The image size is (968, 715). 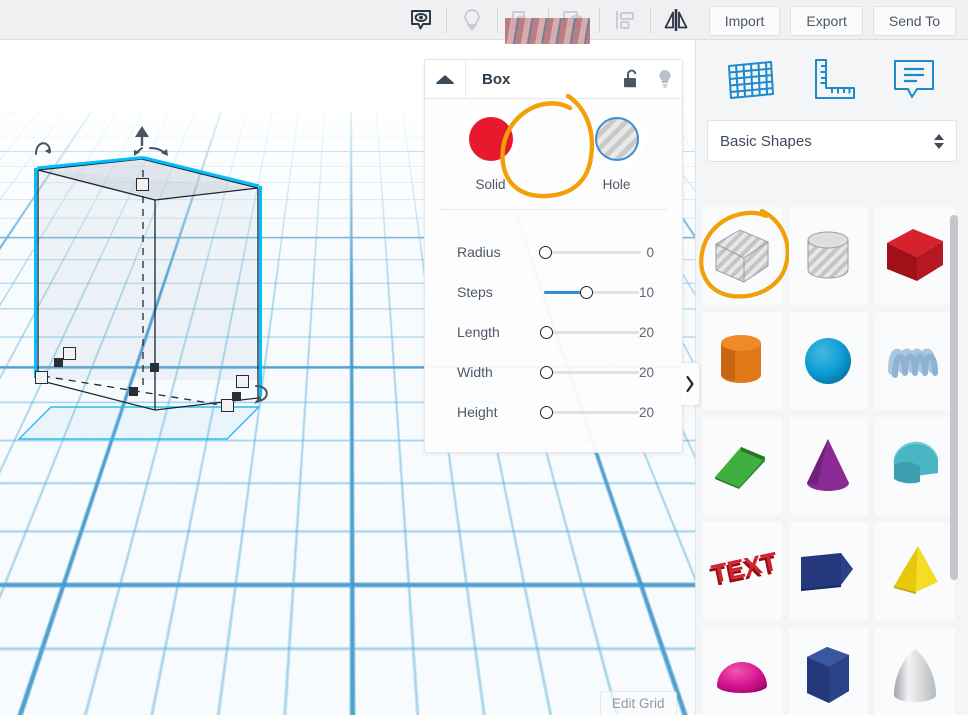 I want to click on shape-roof, so click(x=742, y=466).